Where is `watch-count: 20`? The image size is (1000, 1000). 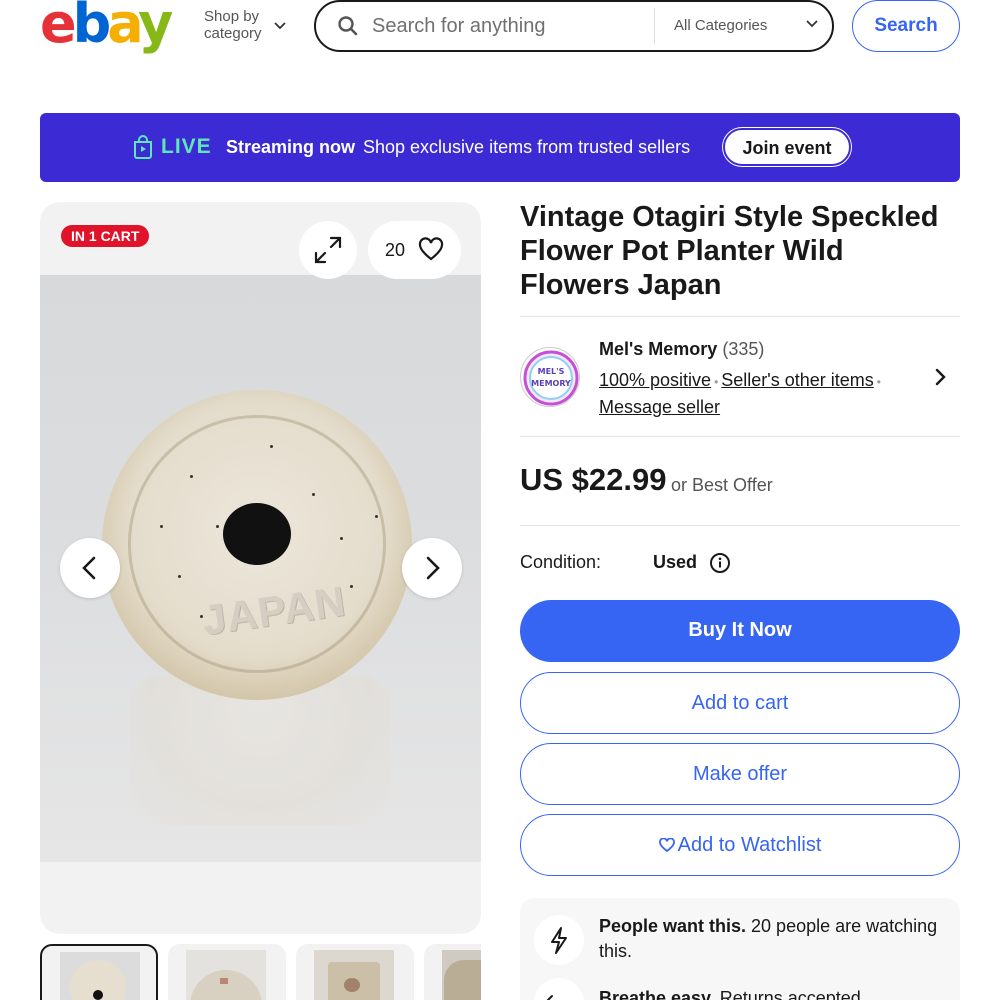 watch-count: 20 is located at coordinates (395, 250).